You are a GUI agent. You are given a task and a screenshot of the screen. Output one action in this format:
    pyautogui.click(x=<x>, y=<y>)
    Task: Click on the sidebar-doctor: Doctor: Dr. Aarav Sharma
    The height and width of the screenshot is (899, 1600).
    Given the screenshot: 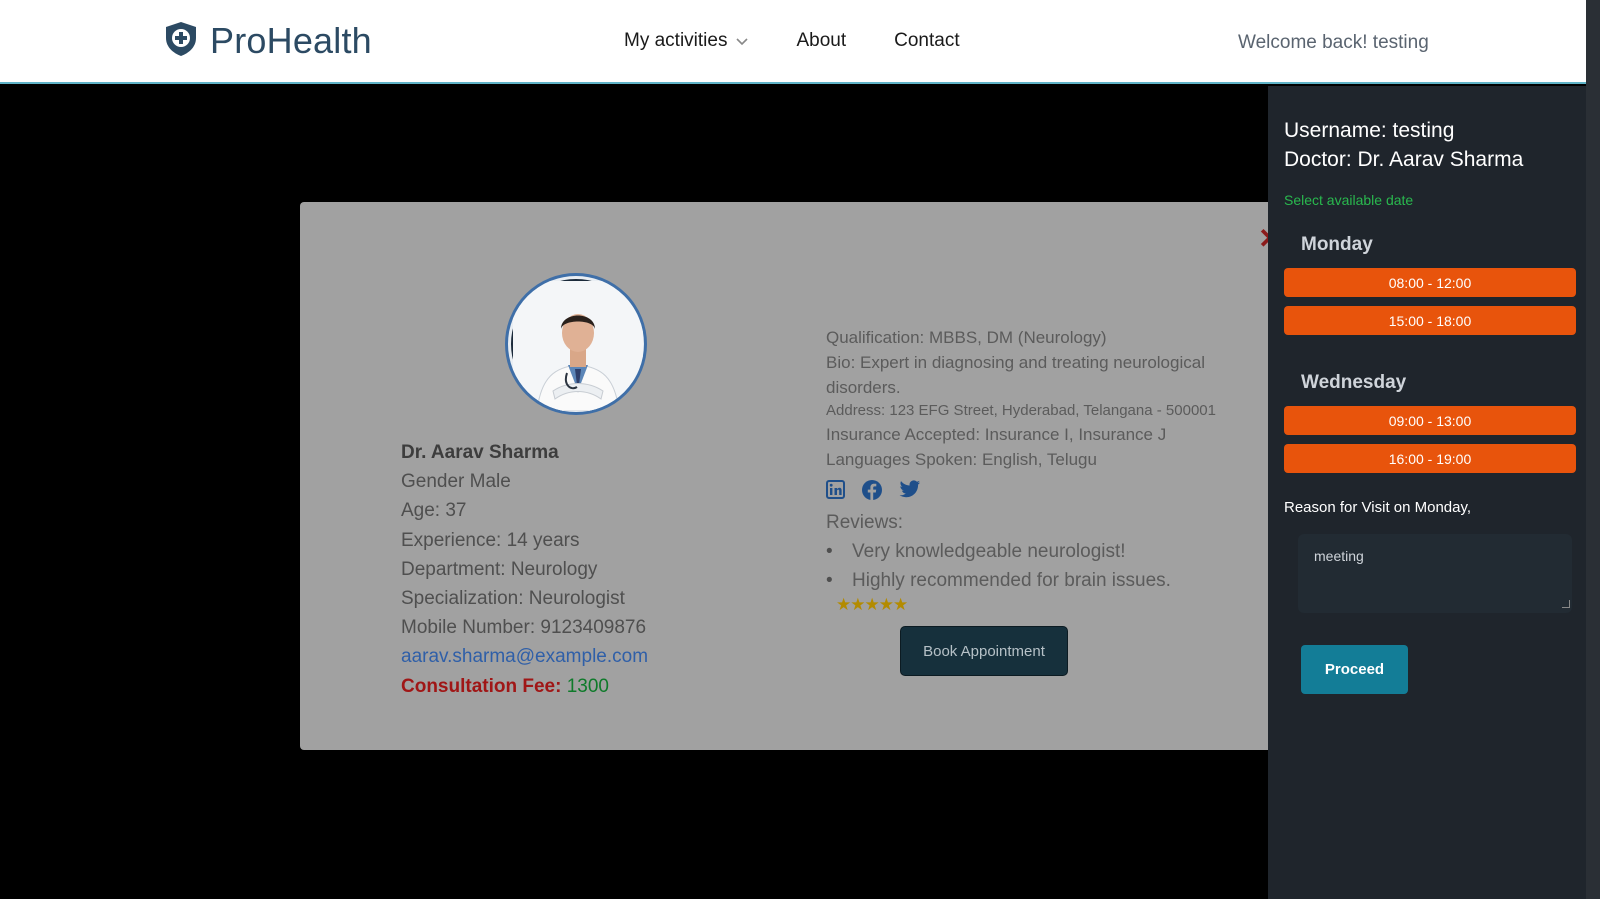 What is the action you would take?
    pyautogui.click(x=1404, y=159)
    